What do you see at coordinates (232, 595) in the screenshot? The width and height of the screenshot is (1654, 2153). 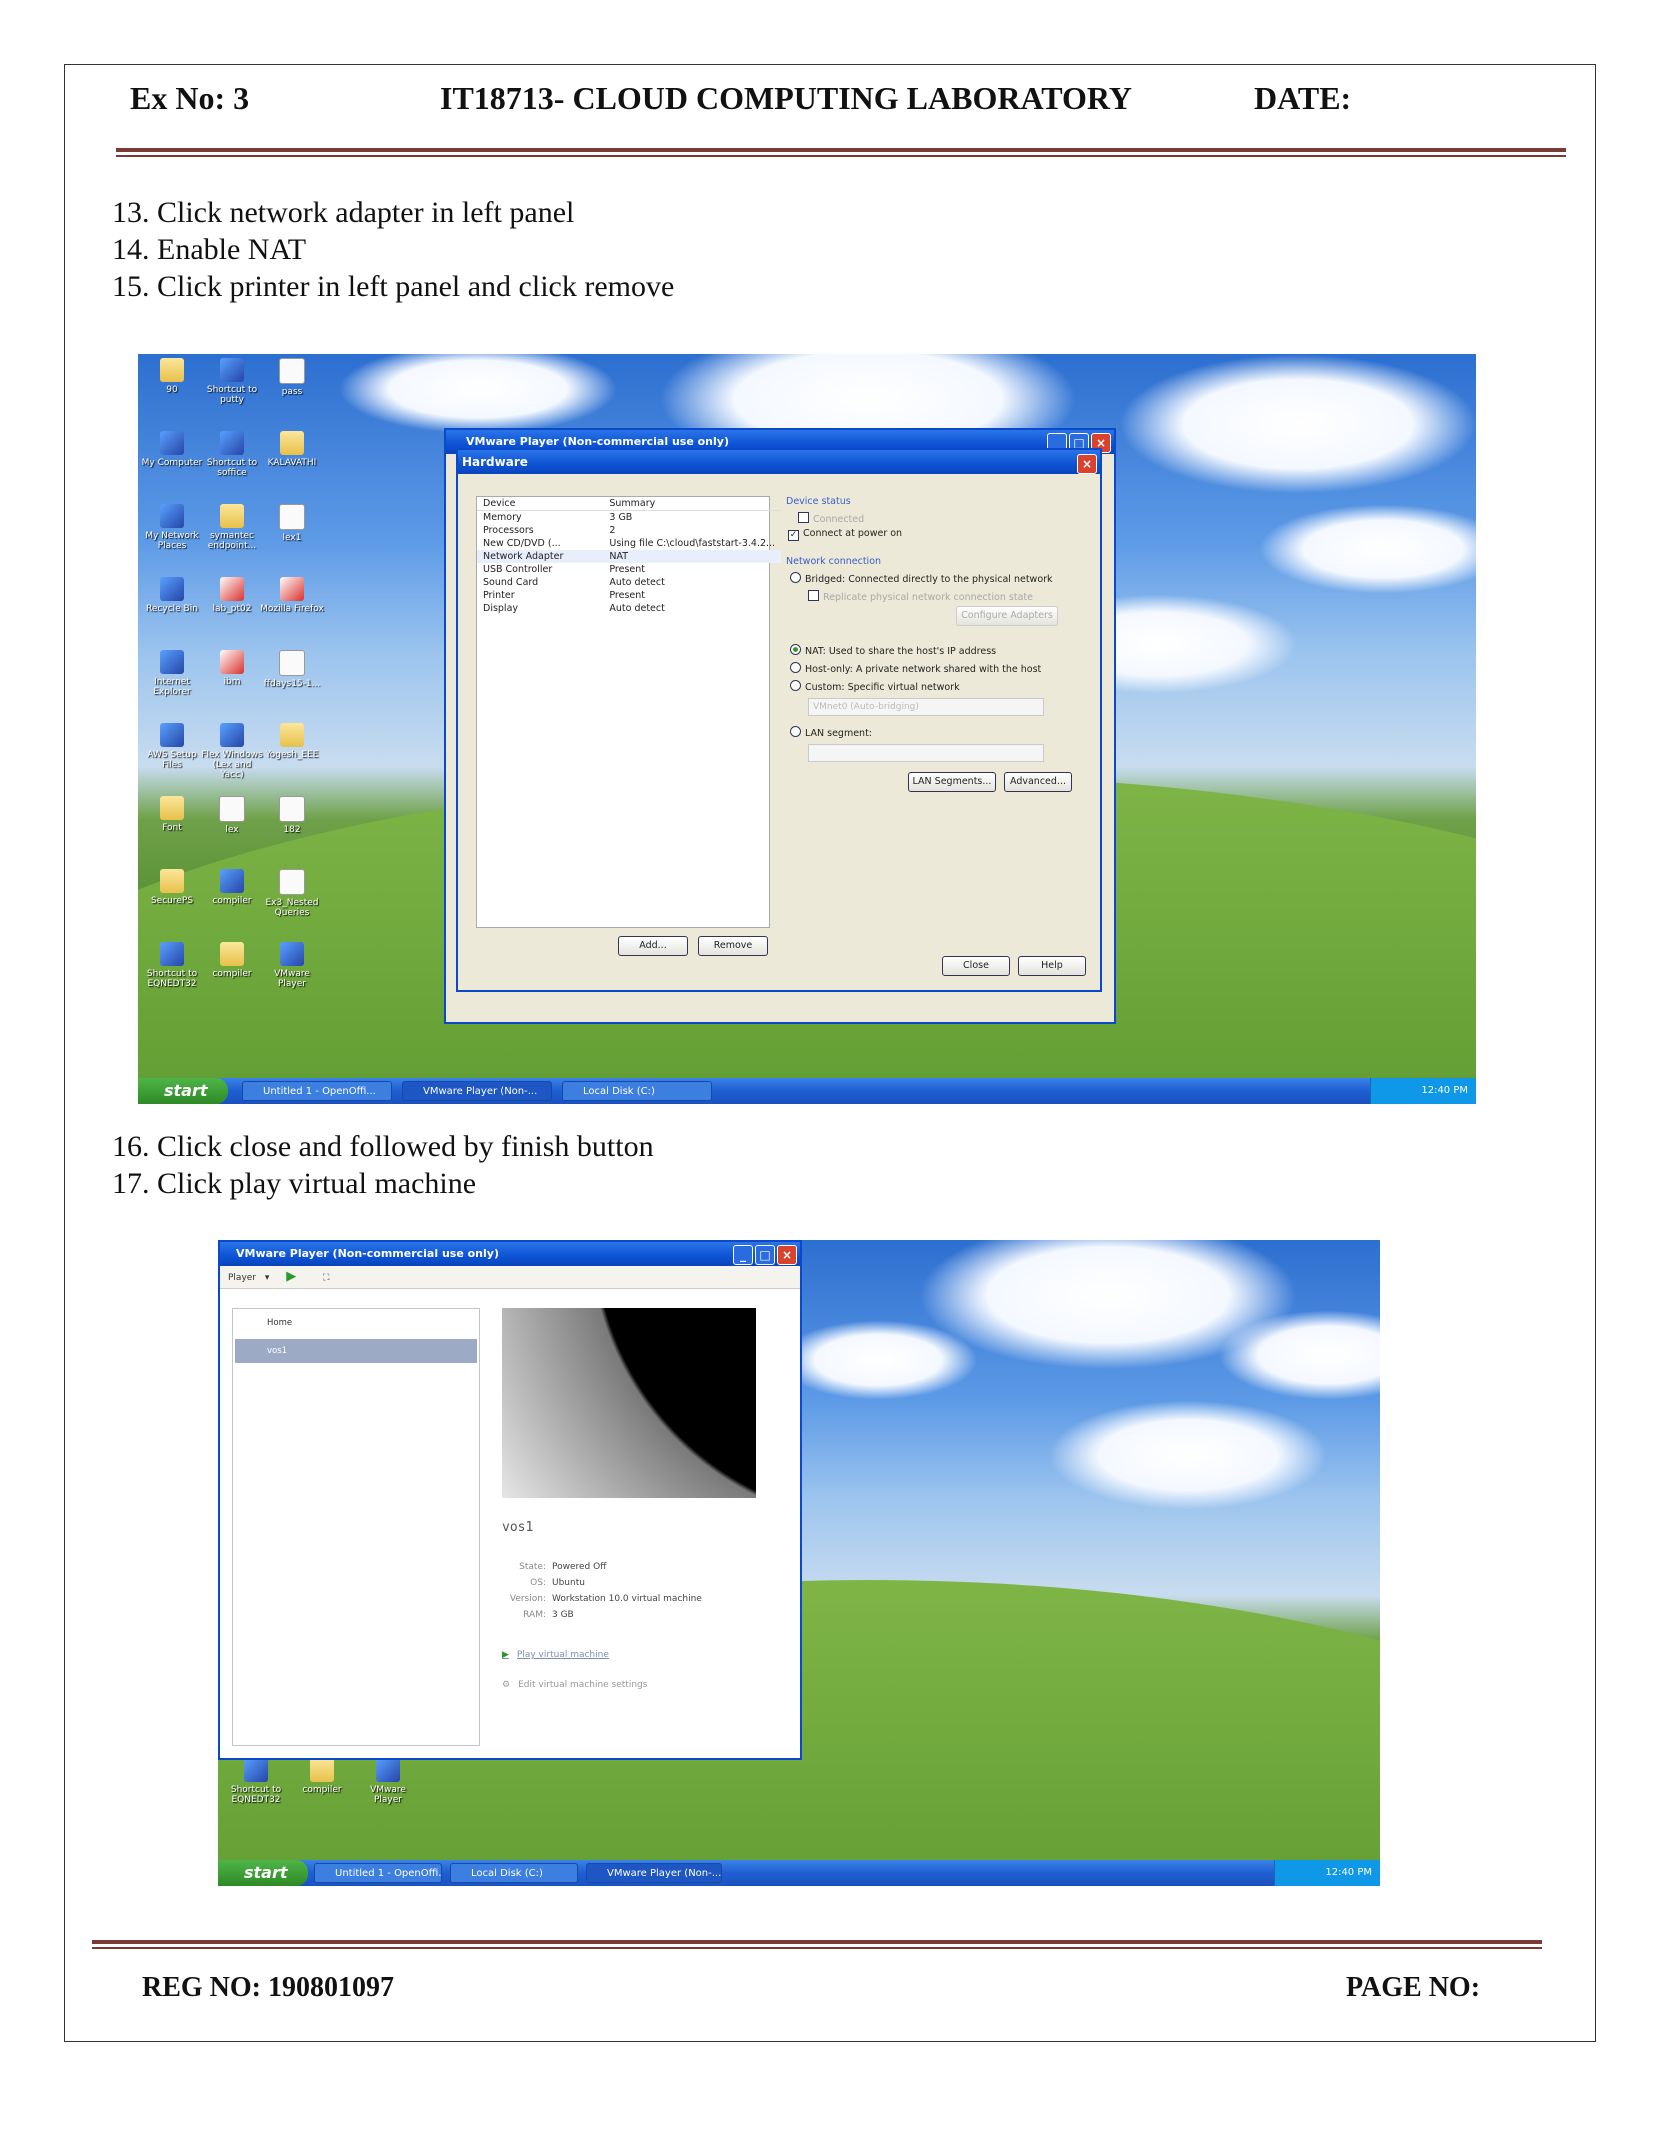 I see `desktop-icon: lab_pt02` at bounding box center [232, 595].